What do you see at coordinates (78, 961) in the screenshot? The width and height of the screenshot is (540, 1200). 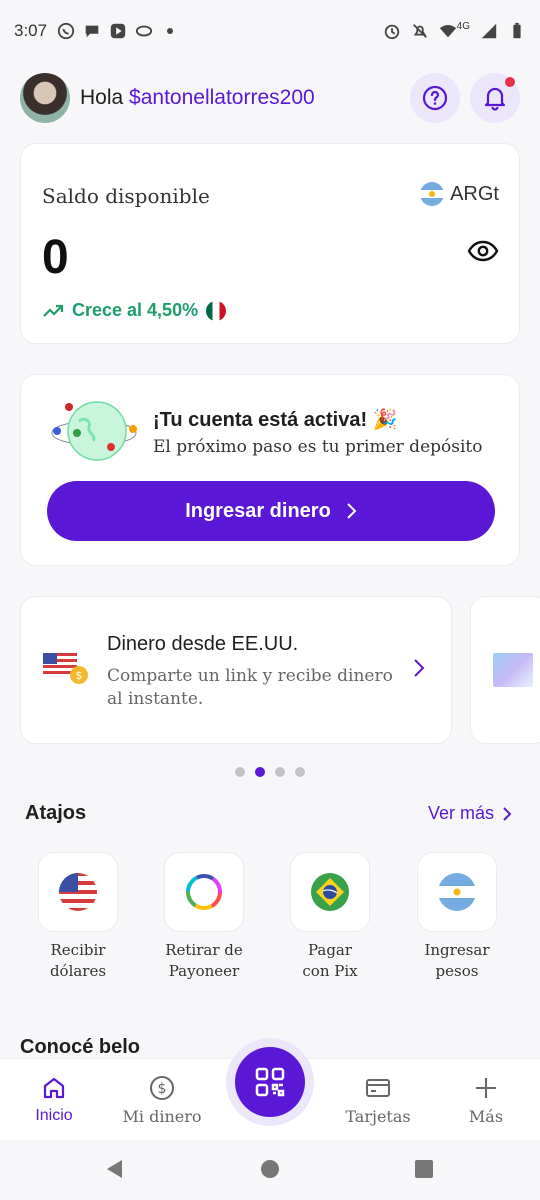 I see `shortcut-label: Recibir dólares` at bounding box center [78, 961].